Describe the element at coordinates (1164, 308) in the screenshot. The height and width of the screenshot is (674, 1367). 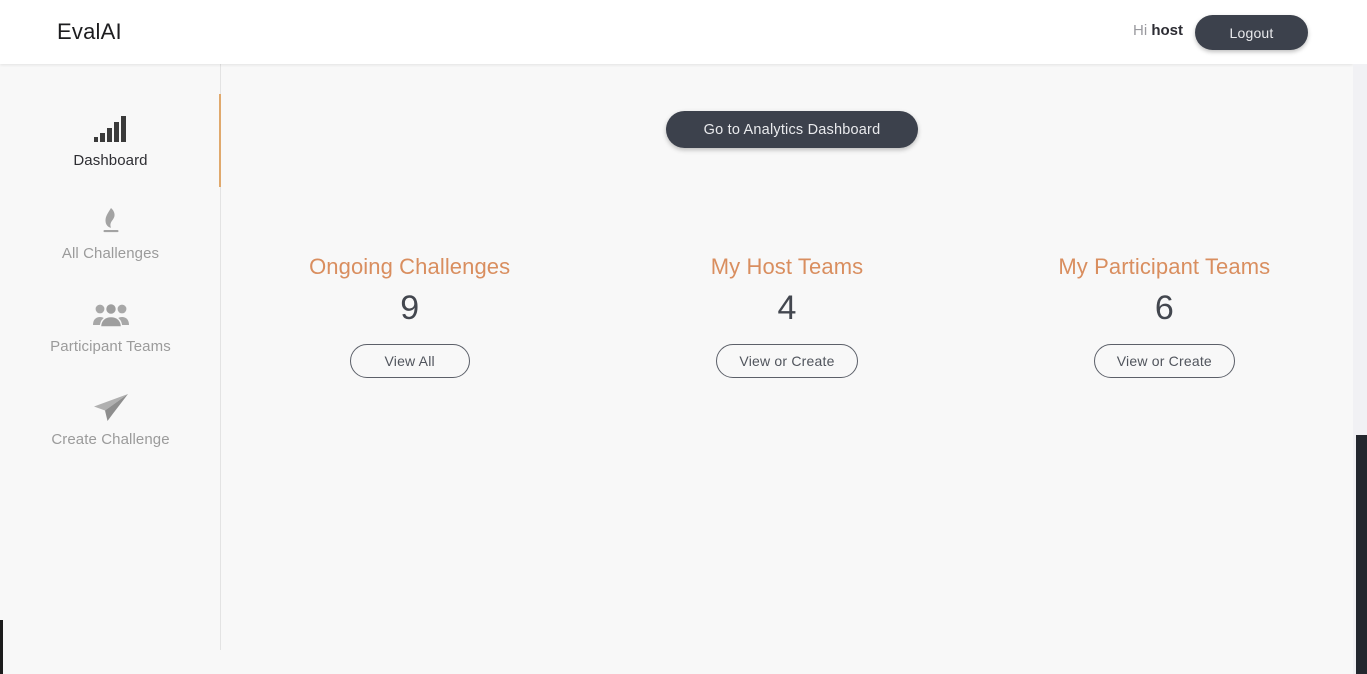
I see `stat-card-count: 6` at that location.